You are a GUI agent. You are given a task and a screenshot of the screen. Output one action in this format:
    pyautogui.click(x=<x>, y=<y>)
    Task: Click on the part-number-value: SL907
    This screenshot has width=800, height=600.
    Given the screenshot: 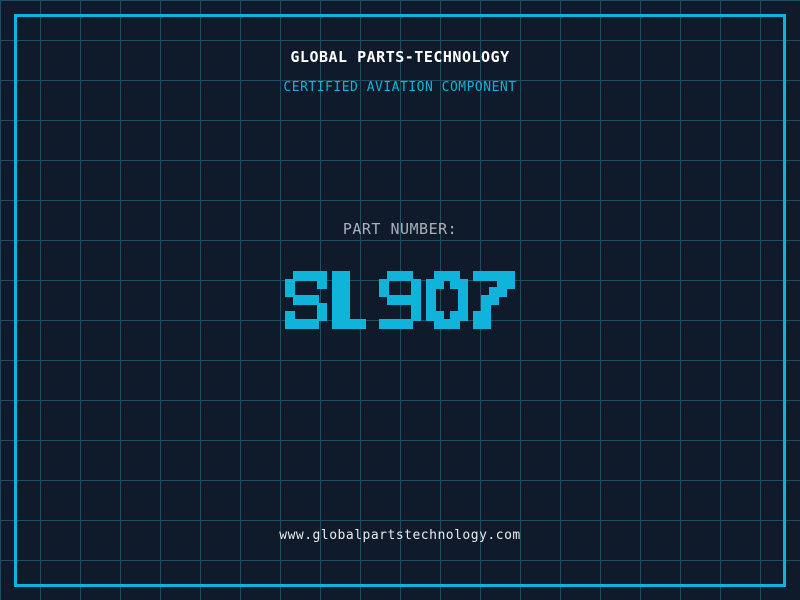 What is the action you would take?
    pyautogui.click(x=400, y=300)
    